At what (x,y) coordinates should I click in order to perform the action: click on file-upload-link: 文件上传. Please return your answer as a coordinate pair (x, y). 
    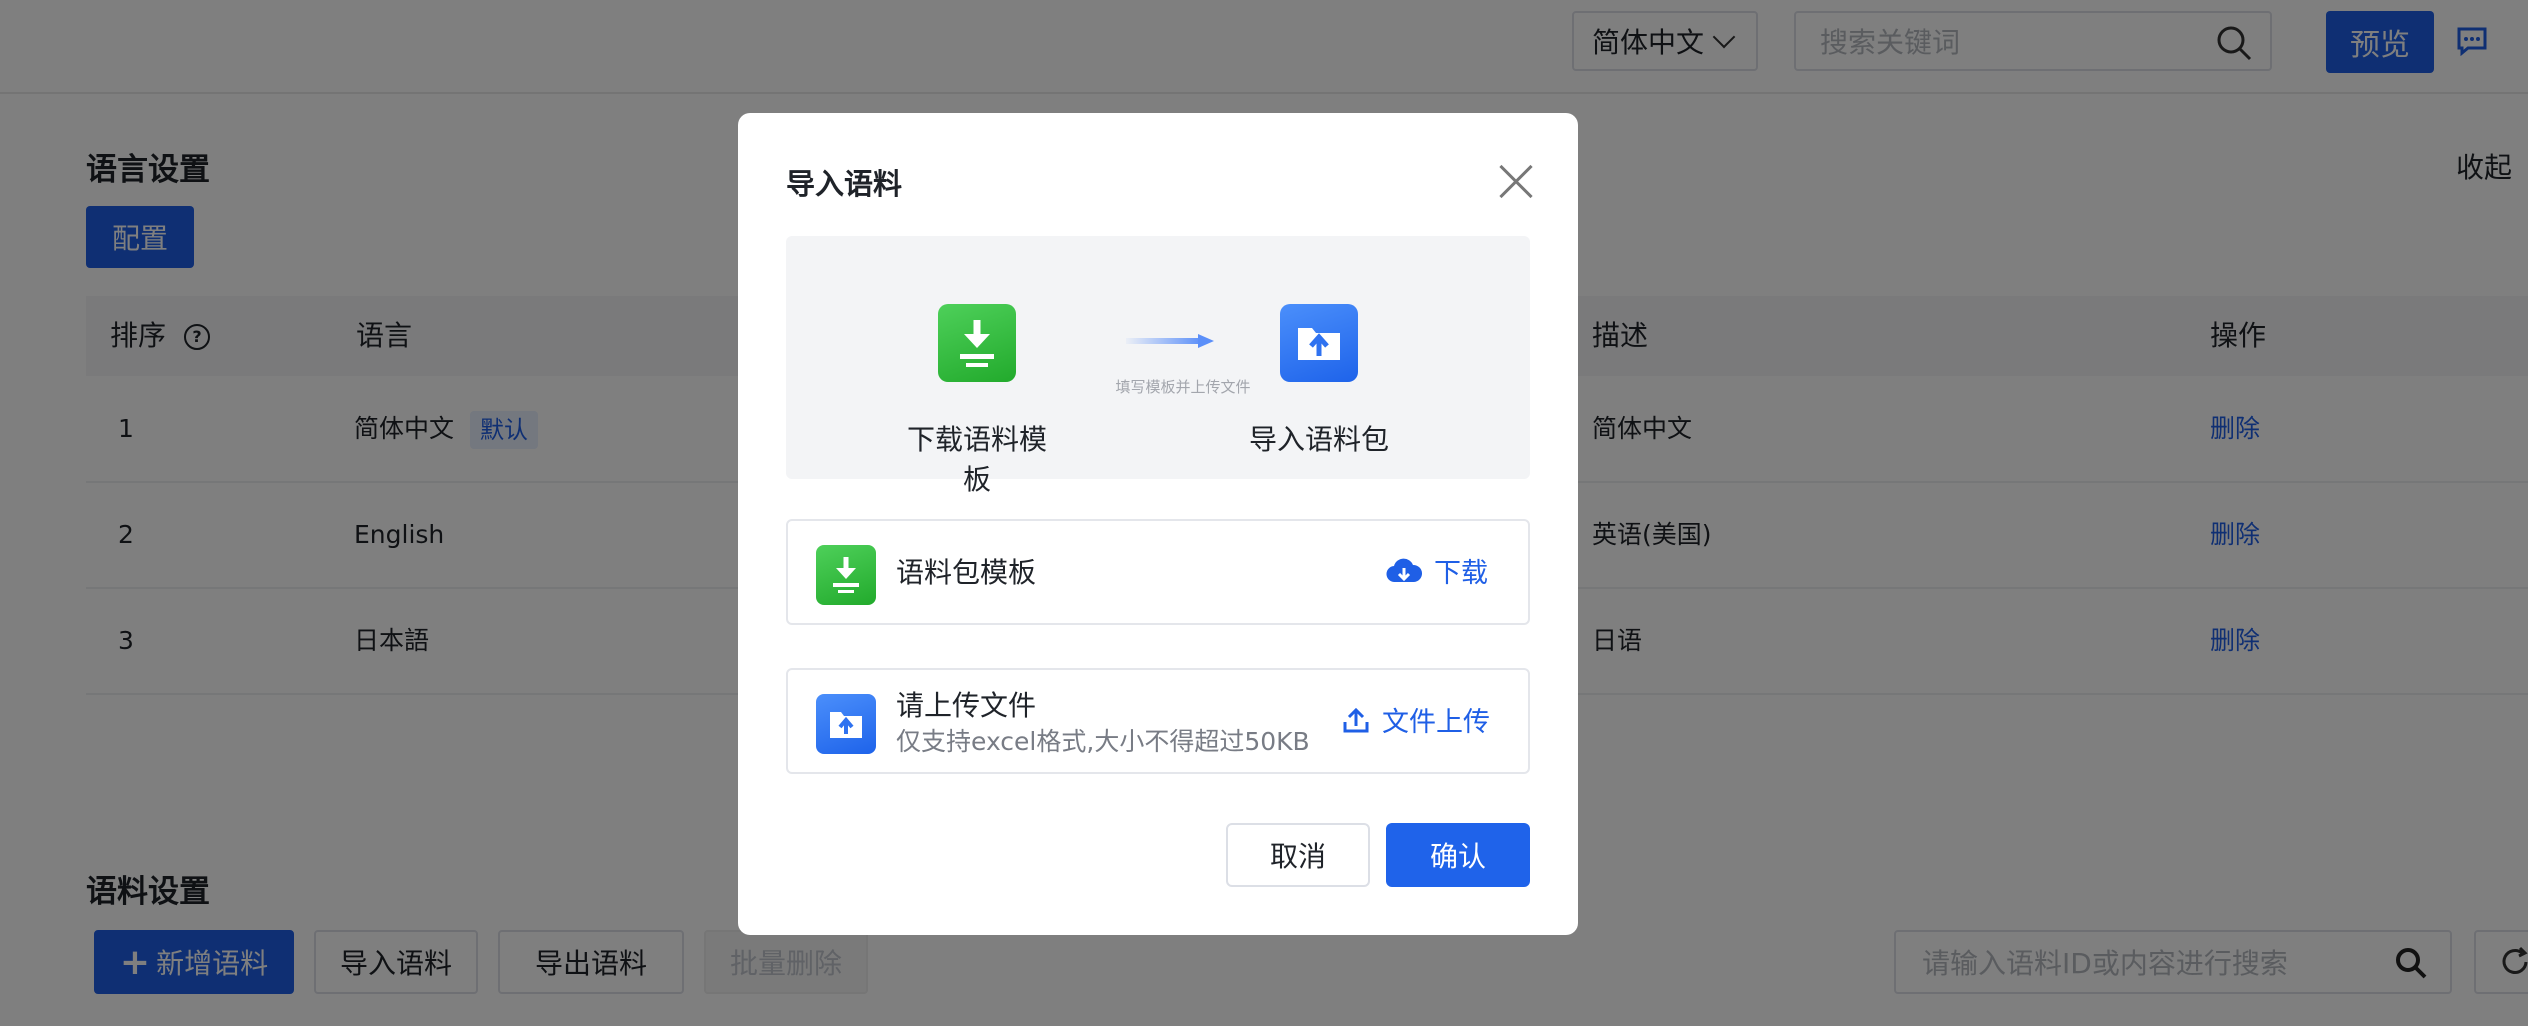
    Looking at the image, I should click on (1416, 719).